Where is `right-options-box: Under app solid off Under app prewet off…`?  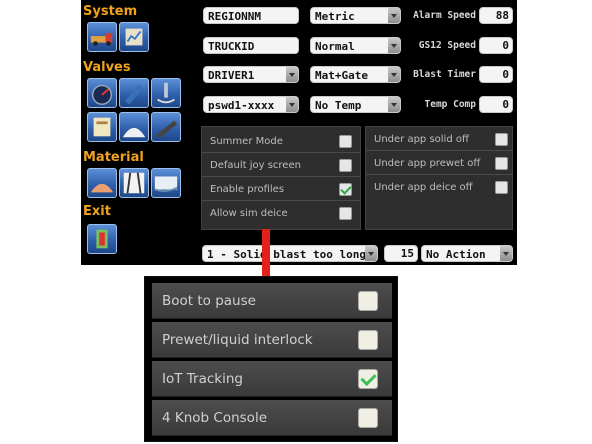 right-options-box: Under app solid off Under app prewet off… is located at coordinates (439, 178).